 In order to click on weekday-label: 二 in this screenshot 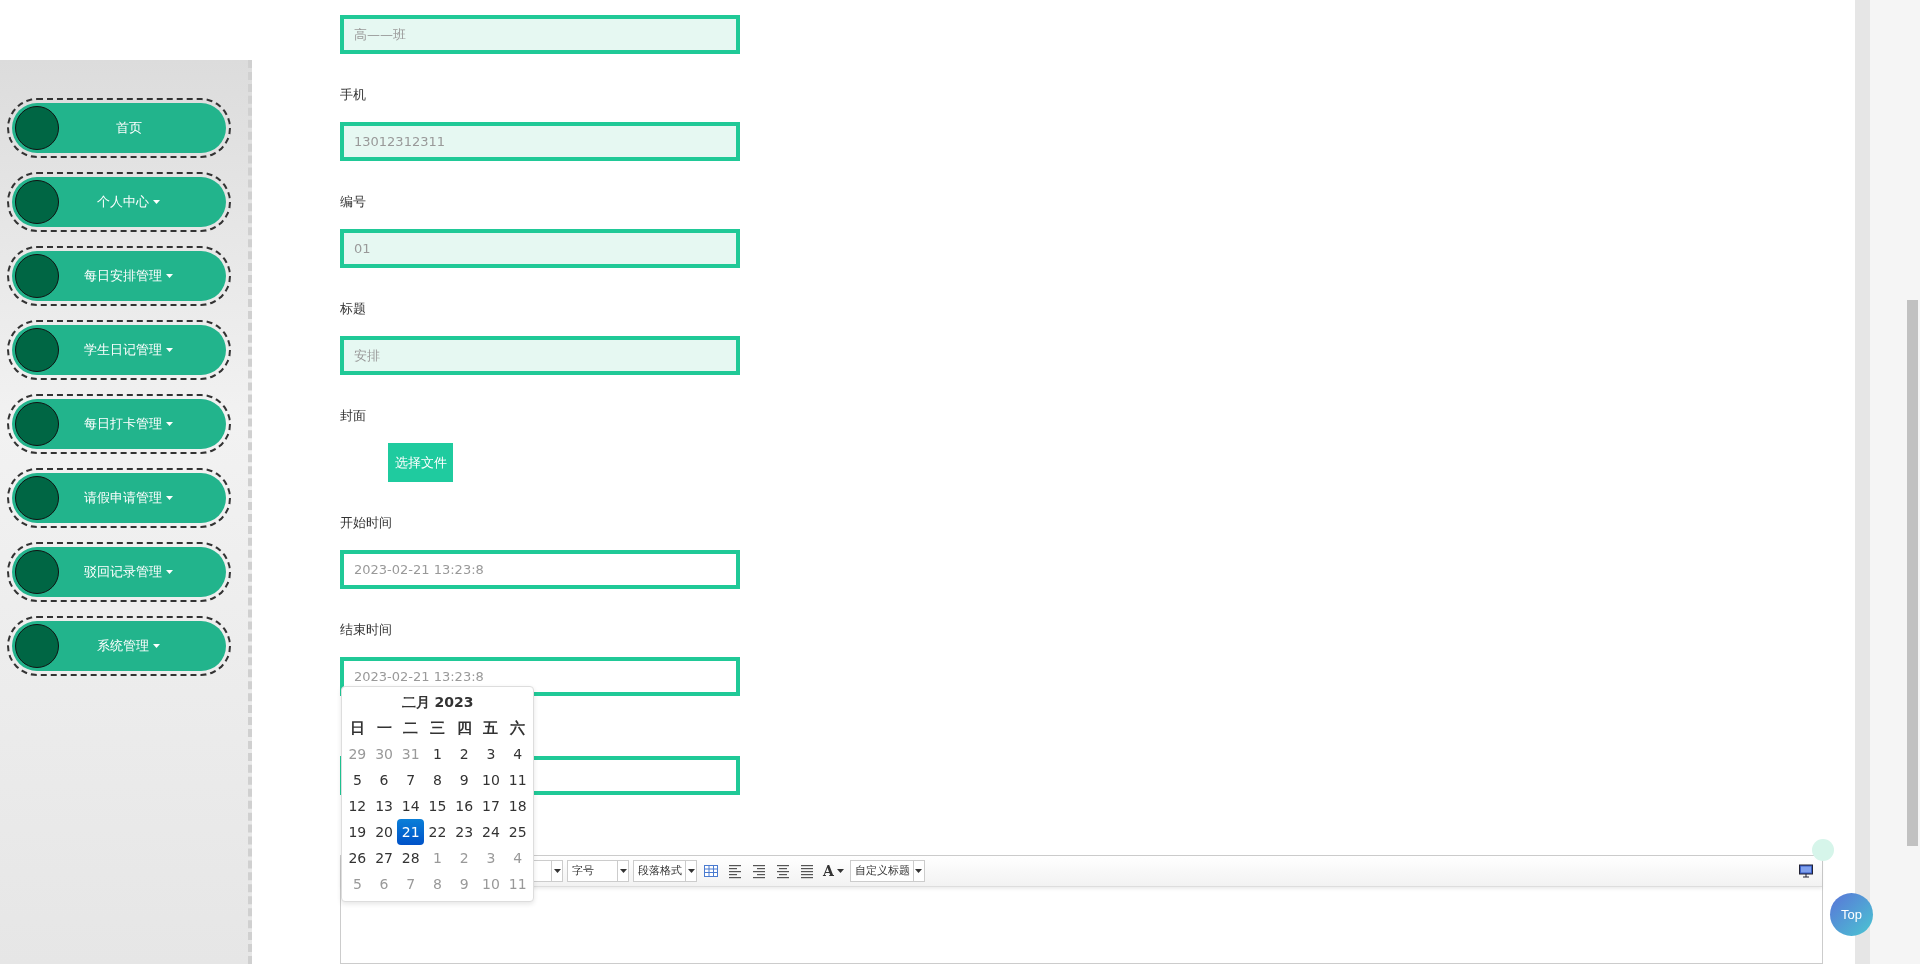, I will do `click(411, 728)`.